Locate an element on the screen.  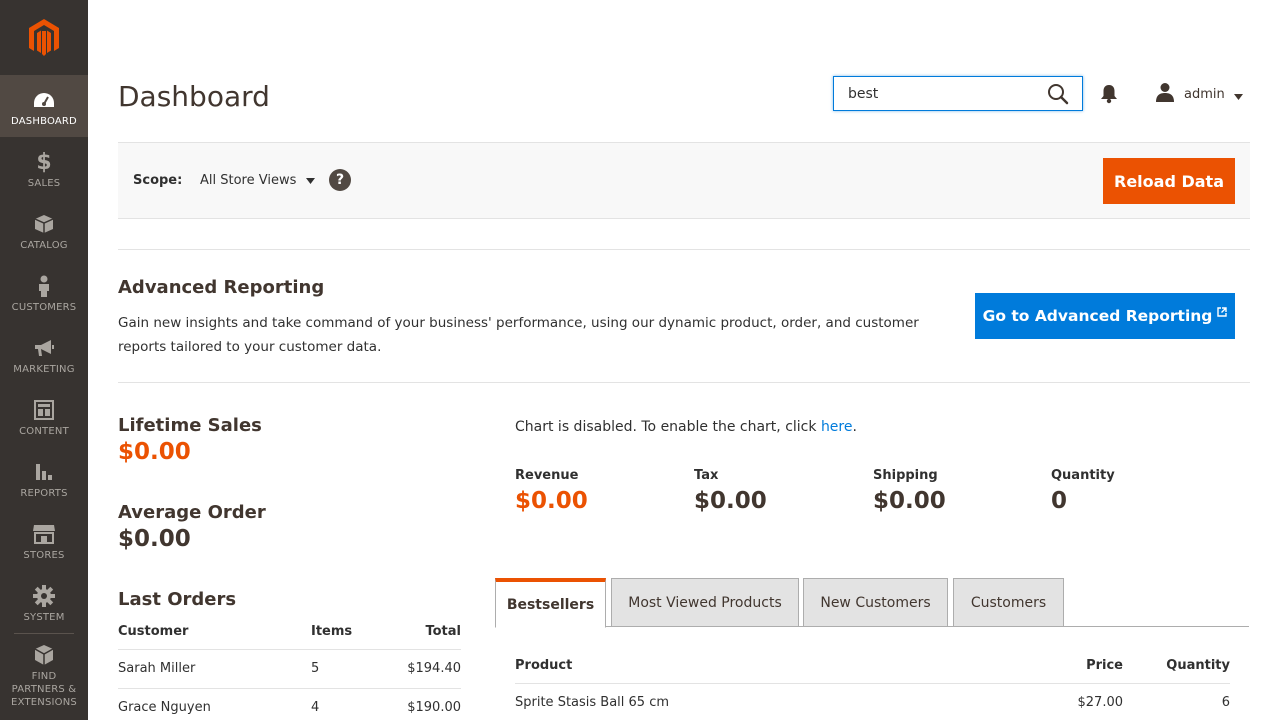
lifetime-sales-label: Lifetime Sales is located at coordinates (190, 425).